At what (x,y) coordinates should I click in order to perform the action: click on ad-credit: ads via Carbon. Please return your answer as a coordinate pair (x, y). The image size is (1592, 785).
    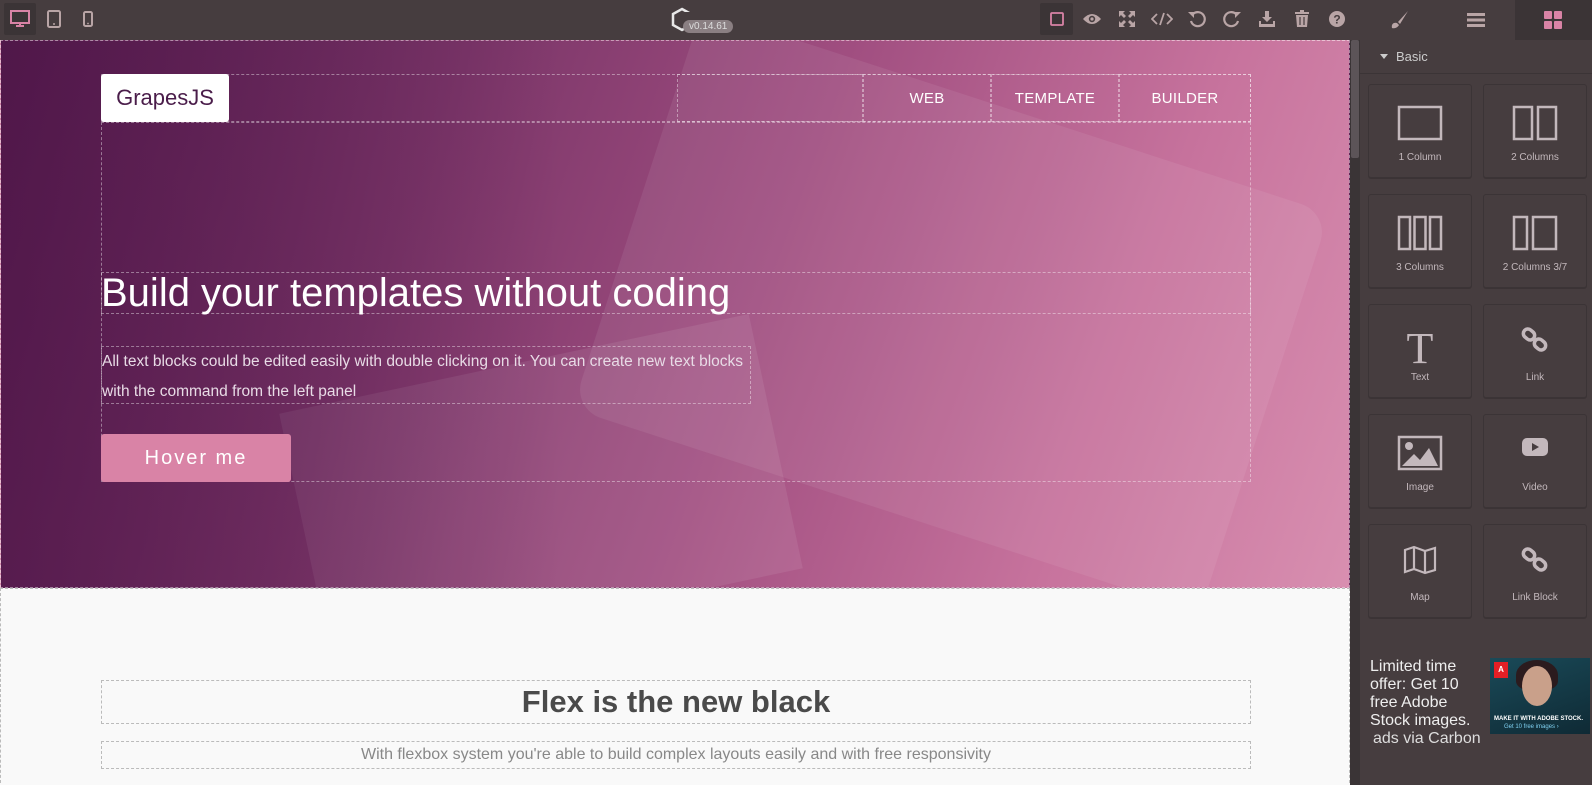
    Looking at the image, I should click on (1427, 739).